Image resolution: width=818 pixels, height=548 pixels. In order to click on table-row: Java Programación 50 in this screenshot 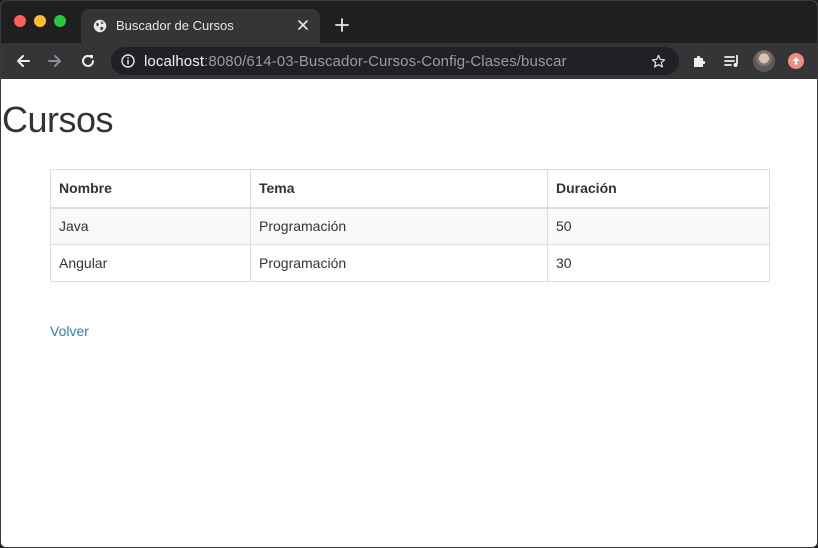, I will do `click(410, 226)`.